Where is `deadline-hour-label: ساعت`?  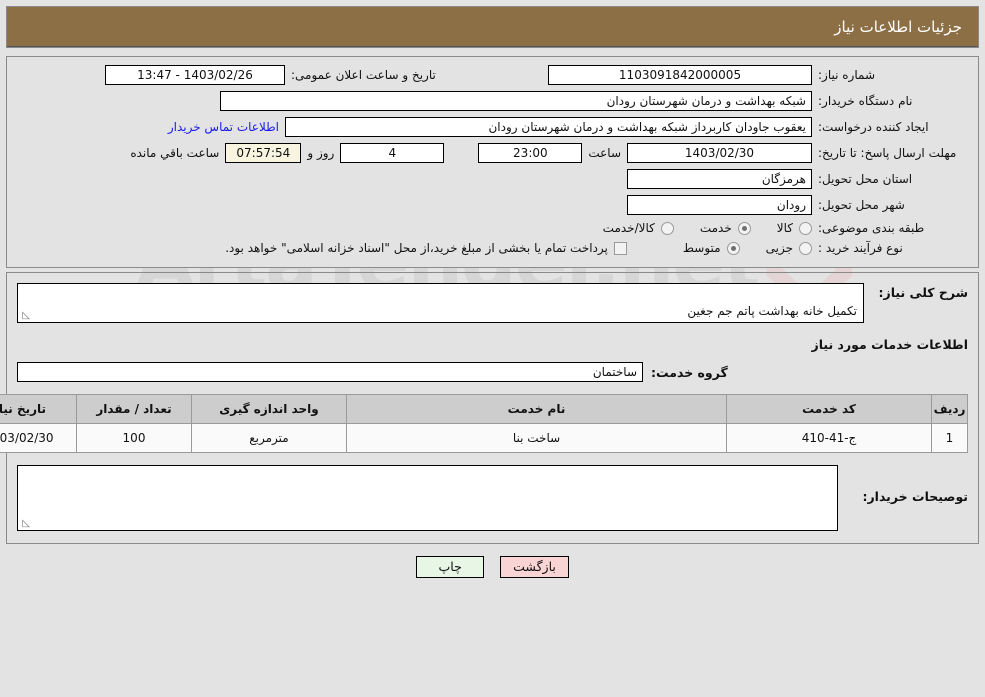 deadline-hour-label: ساعت is located at coordinates (604, 153).